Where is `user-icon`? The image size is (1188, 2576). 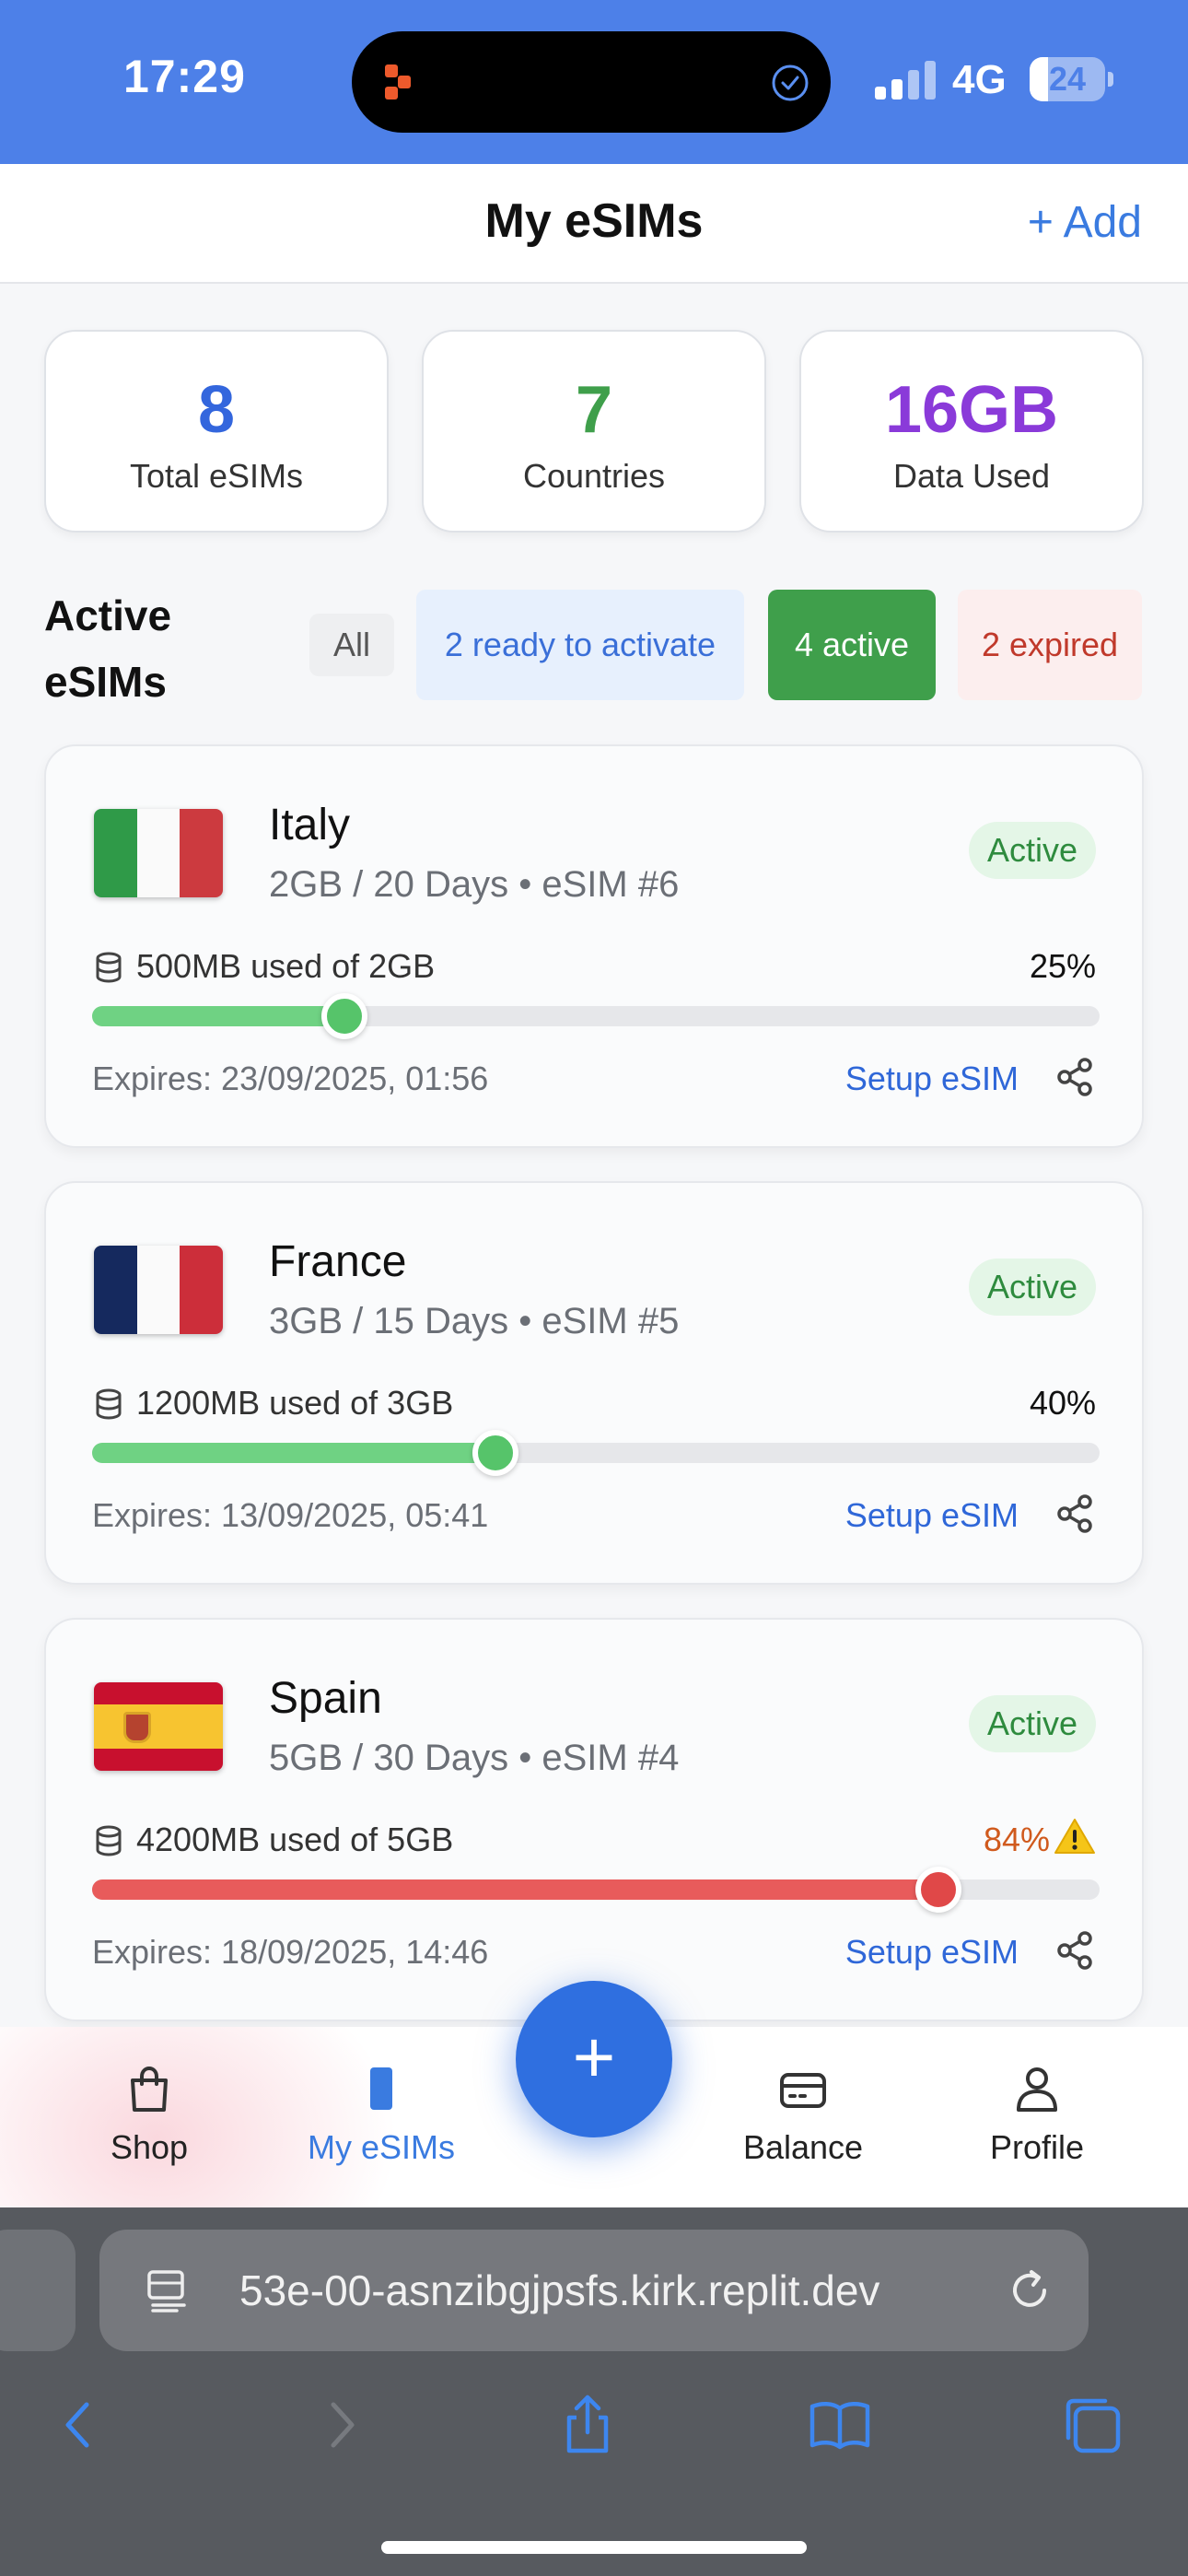 user-icon is located at coordinates (1037, 2089).